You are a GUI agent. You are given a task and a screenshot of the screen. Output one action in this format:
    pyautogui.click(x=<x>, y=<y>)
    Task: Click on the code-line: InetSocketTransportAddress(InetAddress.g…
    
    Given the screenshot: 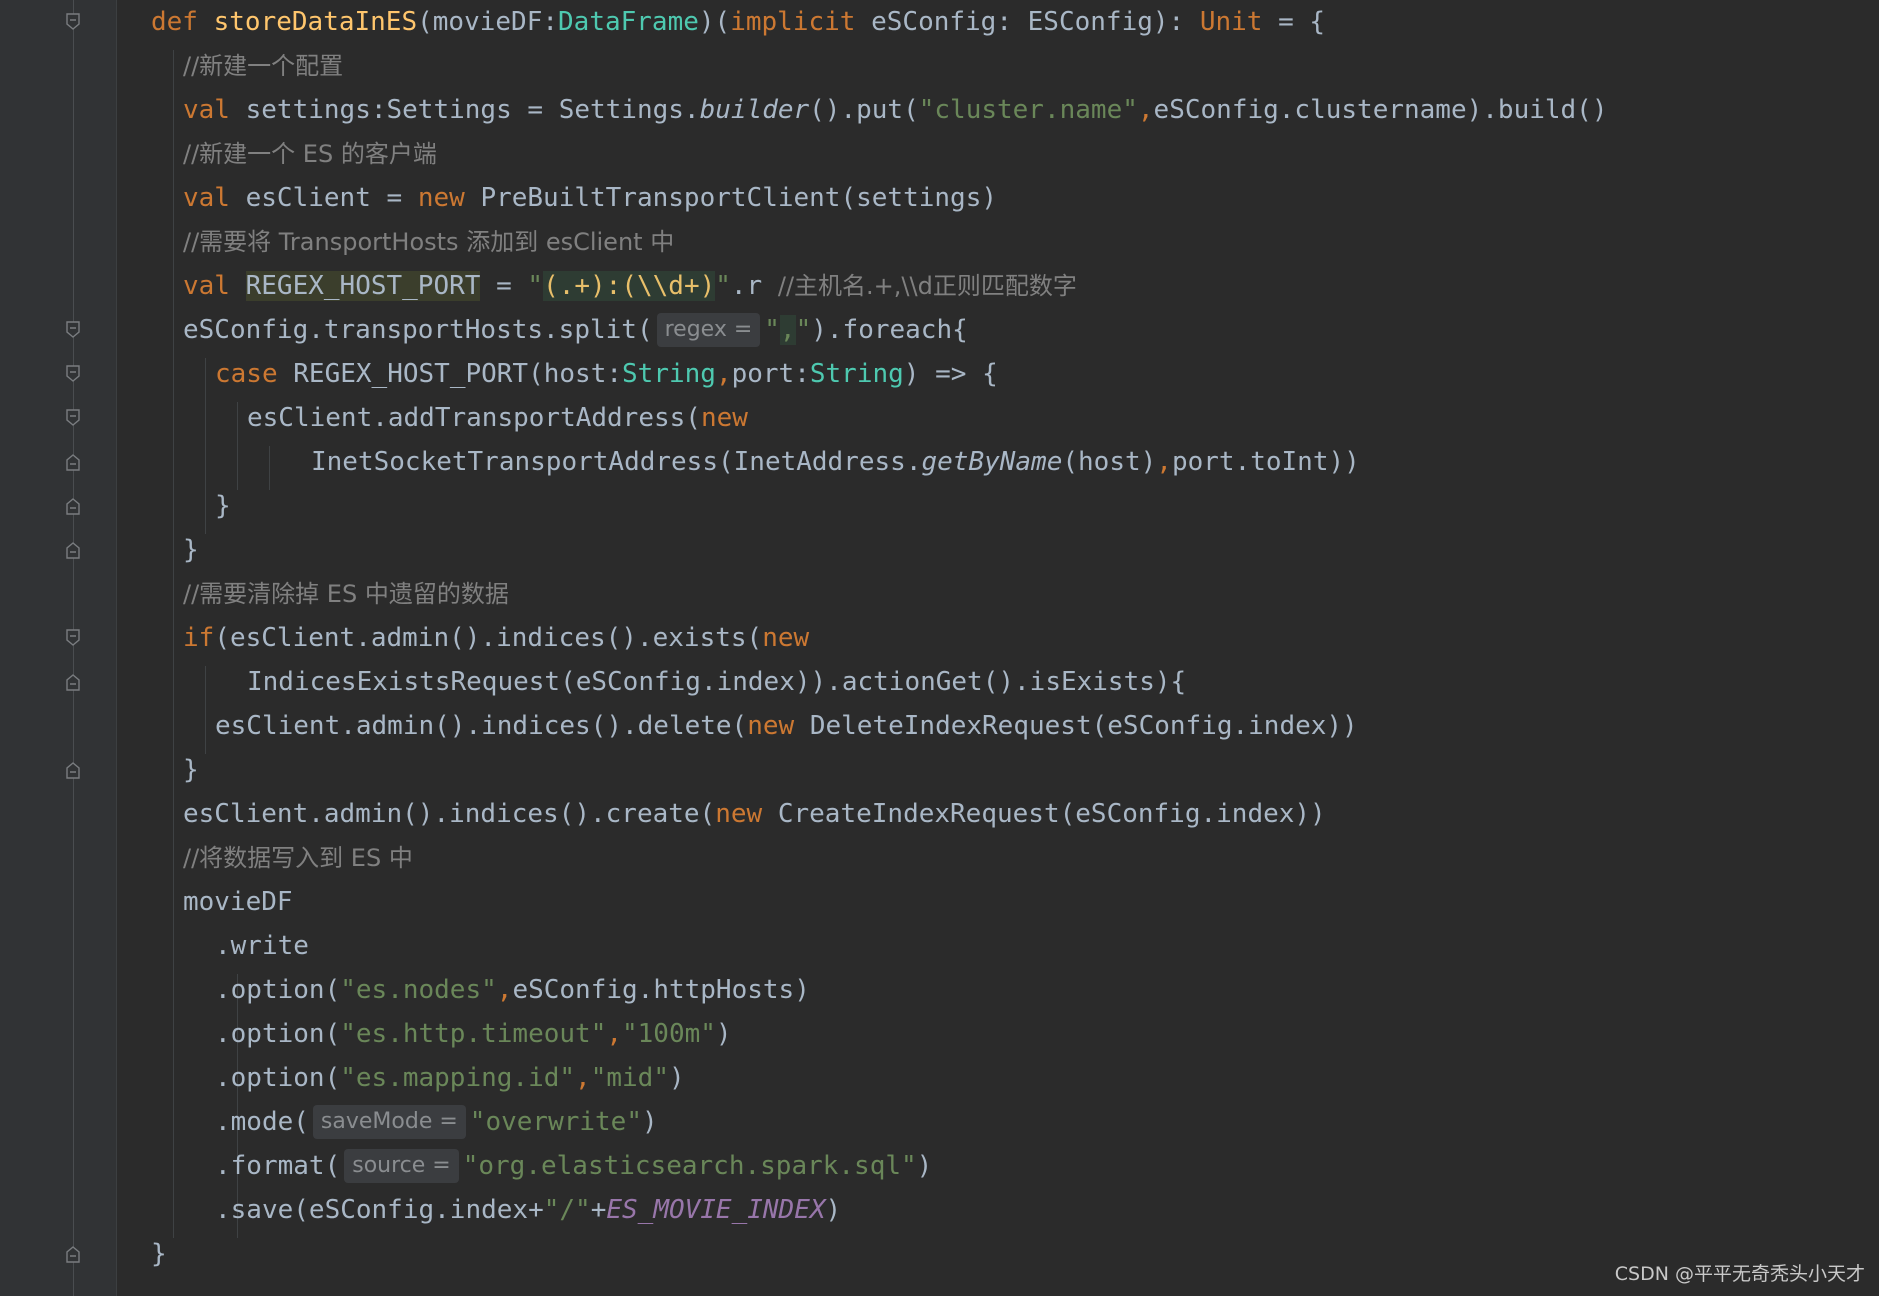 What is the action you would take?
    pyautogui.click(x=835, y=462)
    